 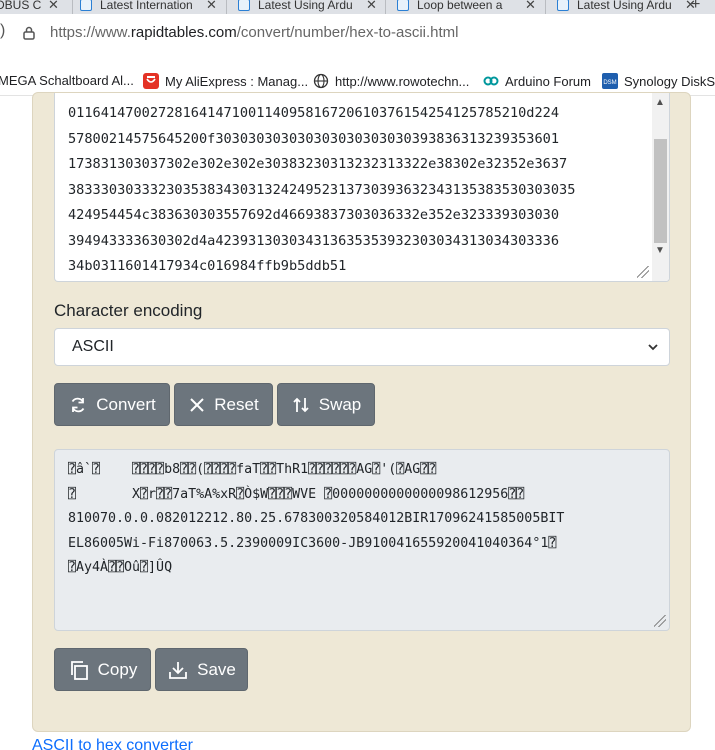 What do you see at coordinates (362, 347) in the screenshot?
I see `encoding-select: ASCII` at bounding box center [362, 347].